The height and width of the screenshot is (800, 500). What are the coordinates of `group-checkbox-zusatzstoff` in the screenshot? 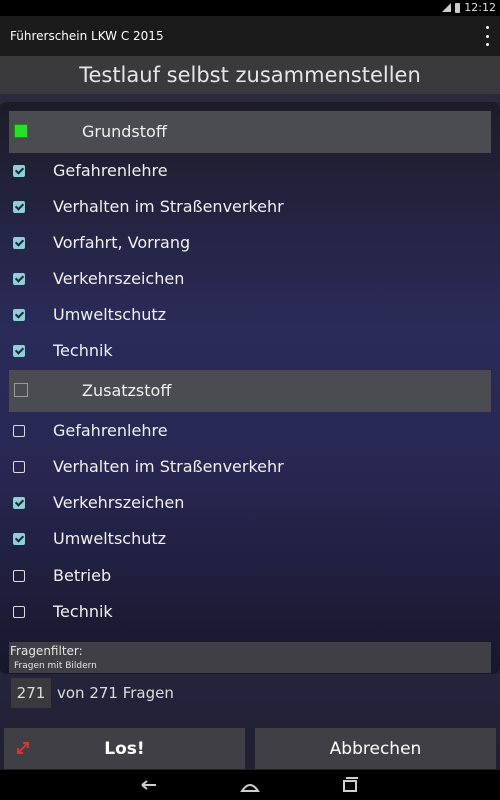 It's located at (21, 390).